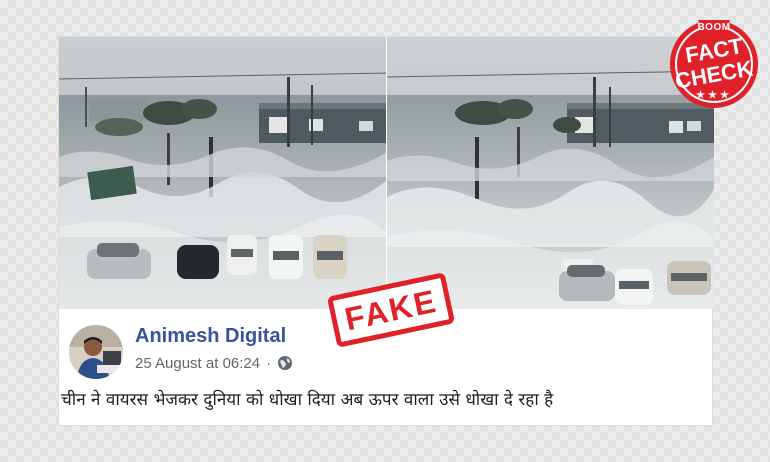 The width and height of the screenshot is (770, 462). I want to click on author-name: Animesh Digital, so click(210, 336).